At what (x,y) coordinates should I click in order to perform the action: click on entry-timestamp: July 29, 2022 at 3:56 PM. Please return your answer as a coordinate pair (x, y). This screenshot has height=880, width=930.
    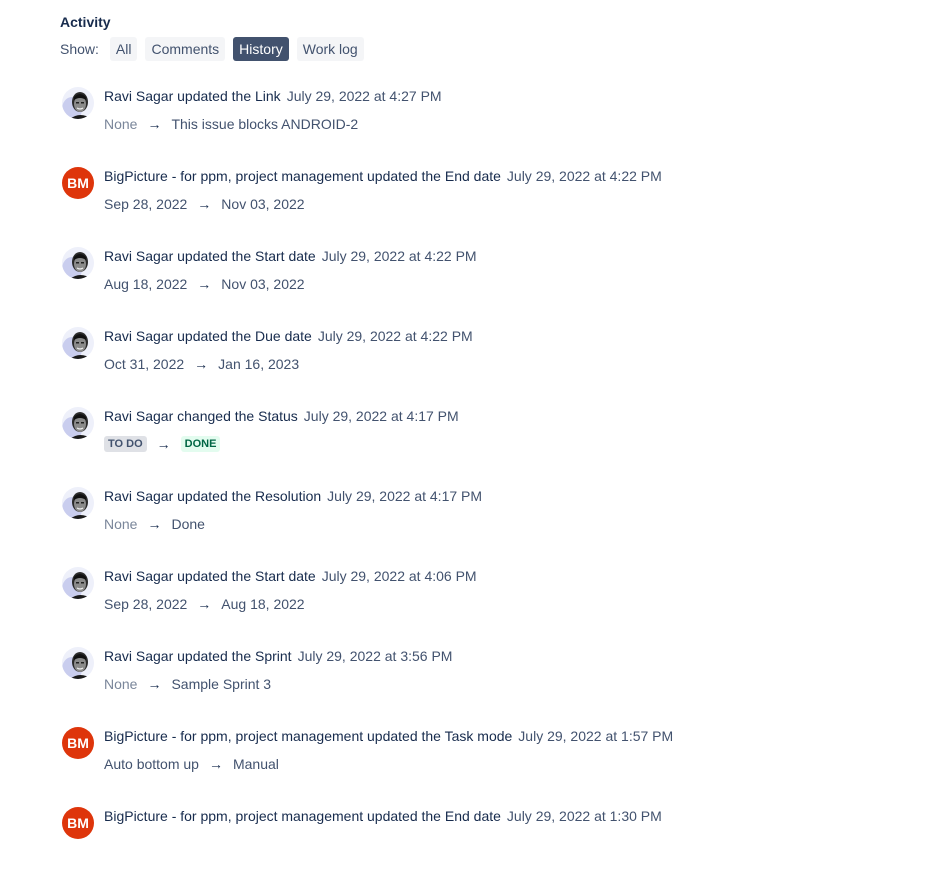
    Looking at the image, I should click on (375, 656).